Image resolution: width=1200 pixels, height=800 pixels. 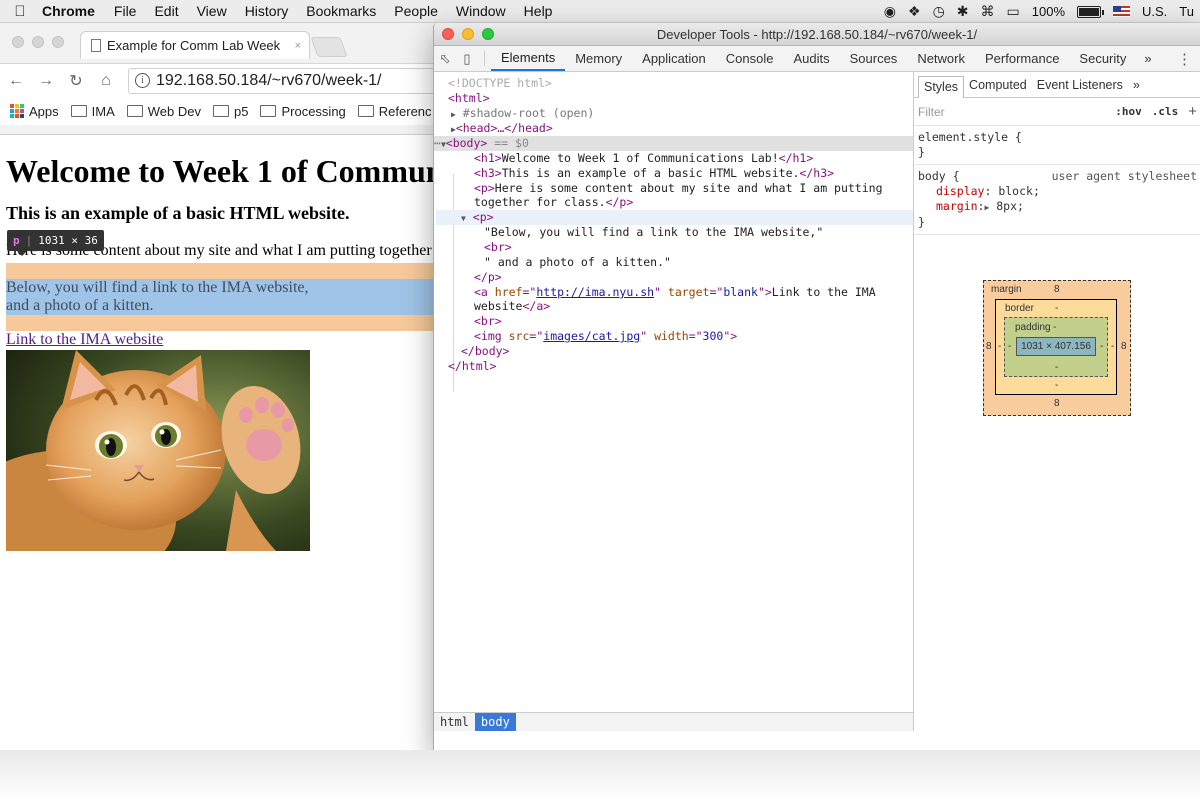 What do you see at coordinates (750, 58) in the screenshot?
I see `tab-console: Console` at bounding box center [750, 58].